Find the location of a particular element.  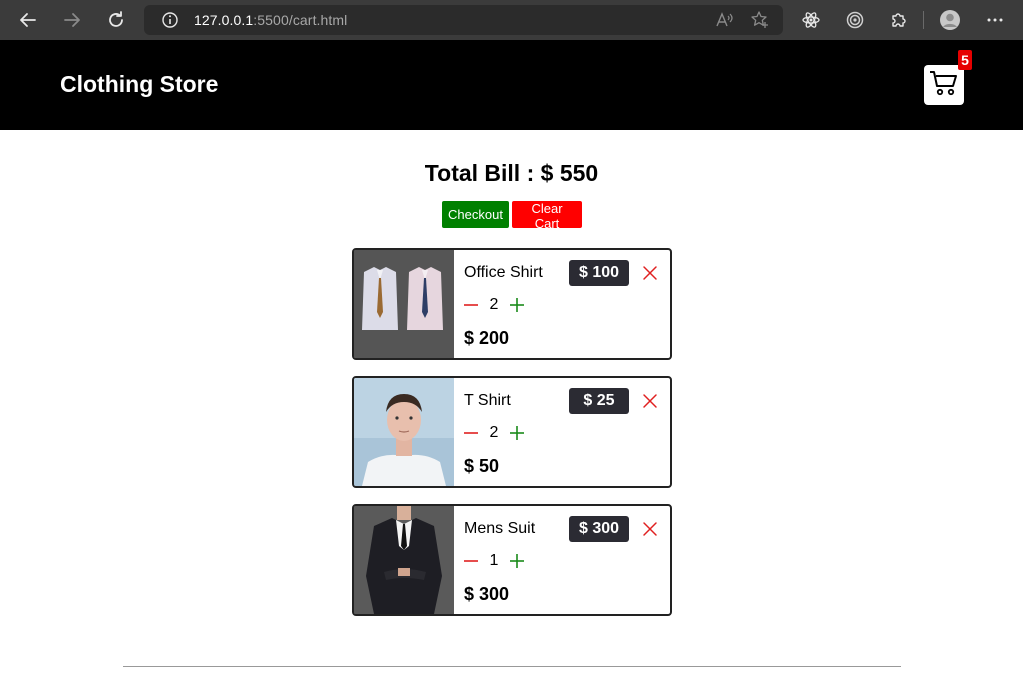

forward-icon is located at coordinates (72, 20).